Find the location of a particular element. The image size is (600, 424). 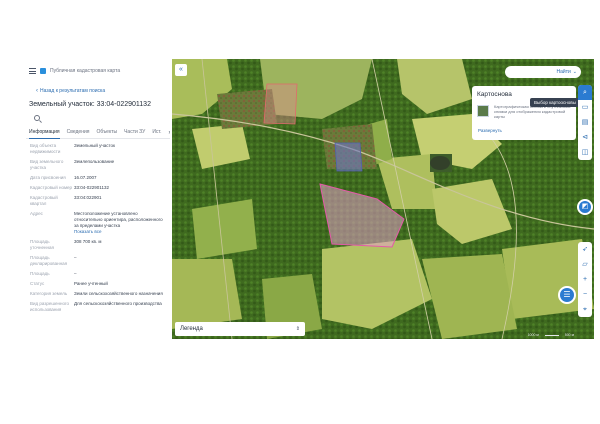

plus-icon: + is located at coordinates (585, 279).